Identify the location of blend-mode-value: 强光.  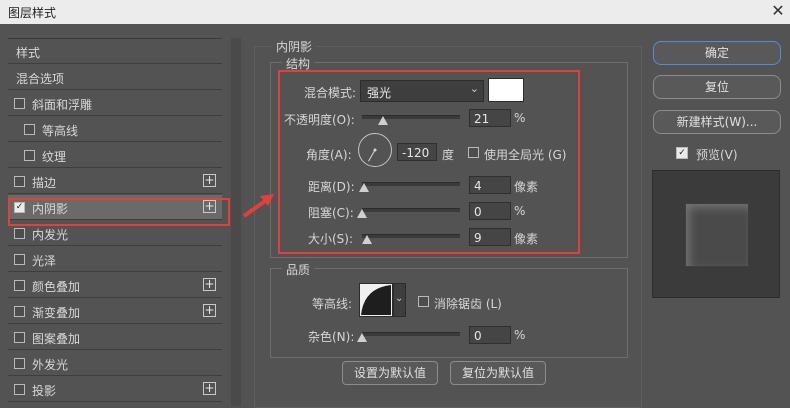
(379, 93).